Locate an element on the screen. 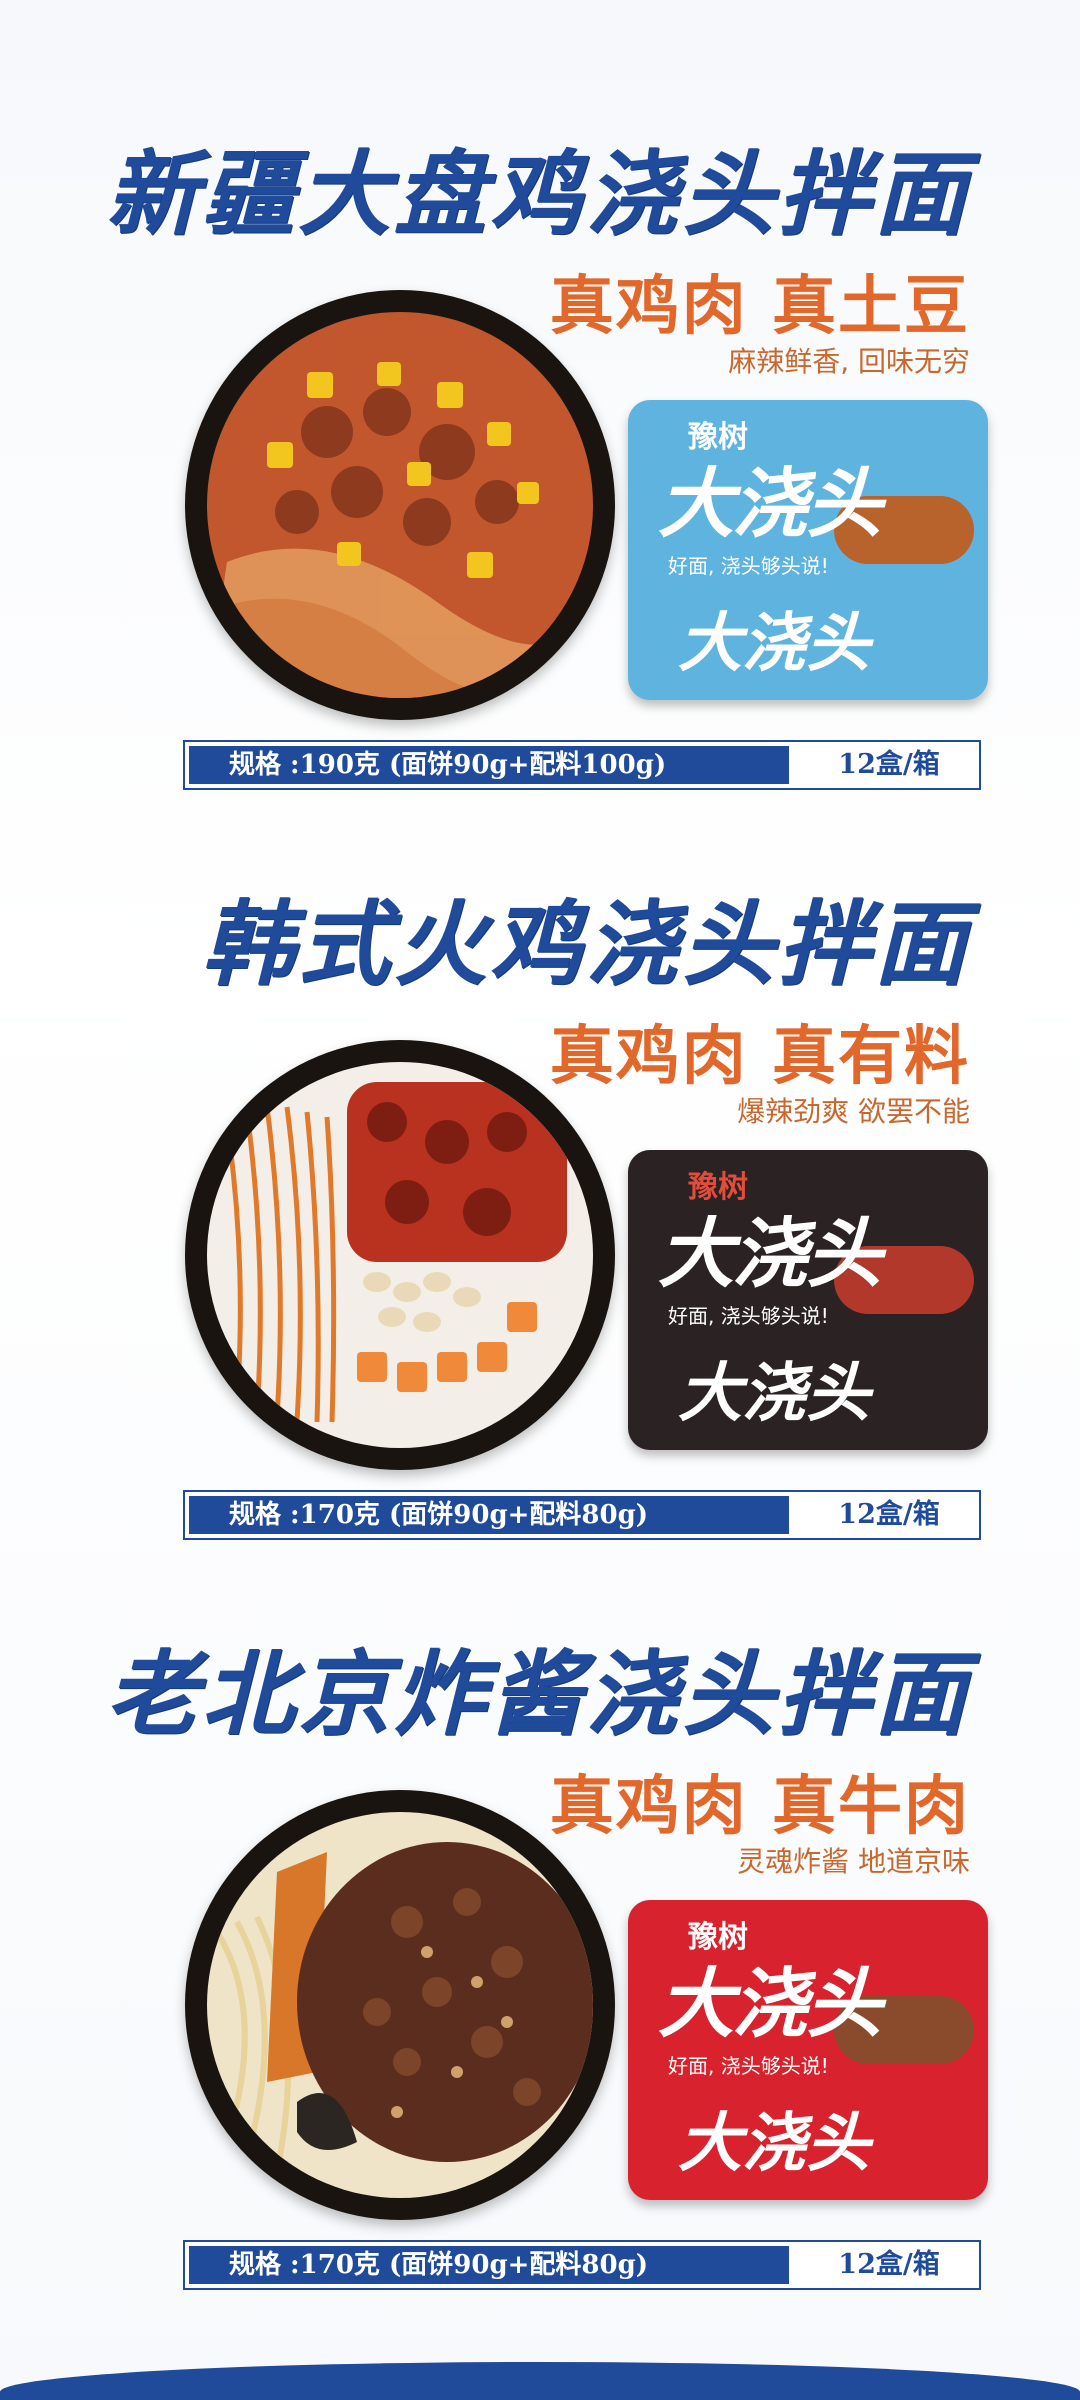  product-title: 老北京炸酱浇头拌面 is located at coordinates (537, 1694).